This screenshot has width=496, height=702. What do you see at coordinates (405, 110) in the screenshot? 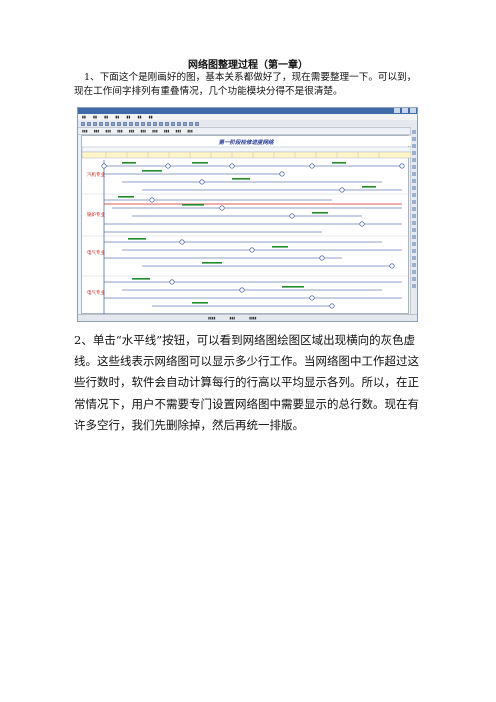
I see `maximize-window-button` at bounding box center [405, 110].